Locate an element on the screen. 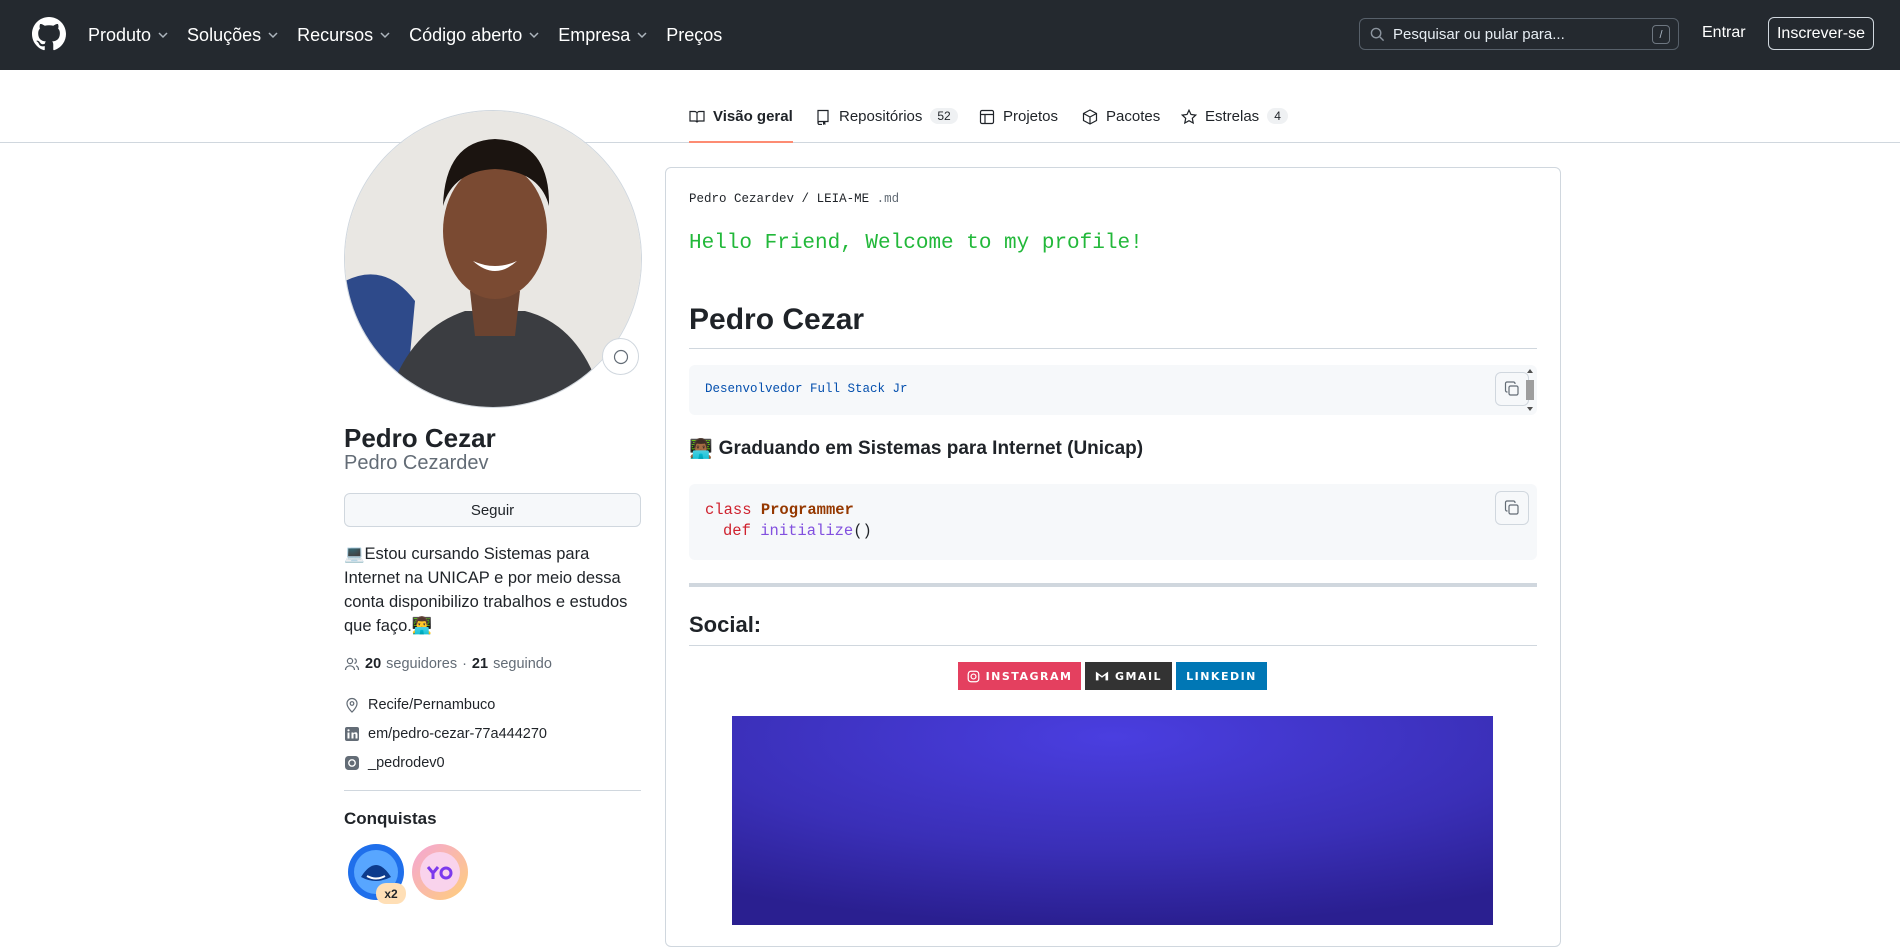 The width and height of the screenshot is (1900, 947). github-logo-icon is located at coordinates (49, 34).